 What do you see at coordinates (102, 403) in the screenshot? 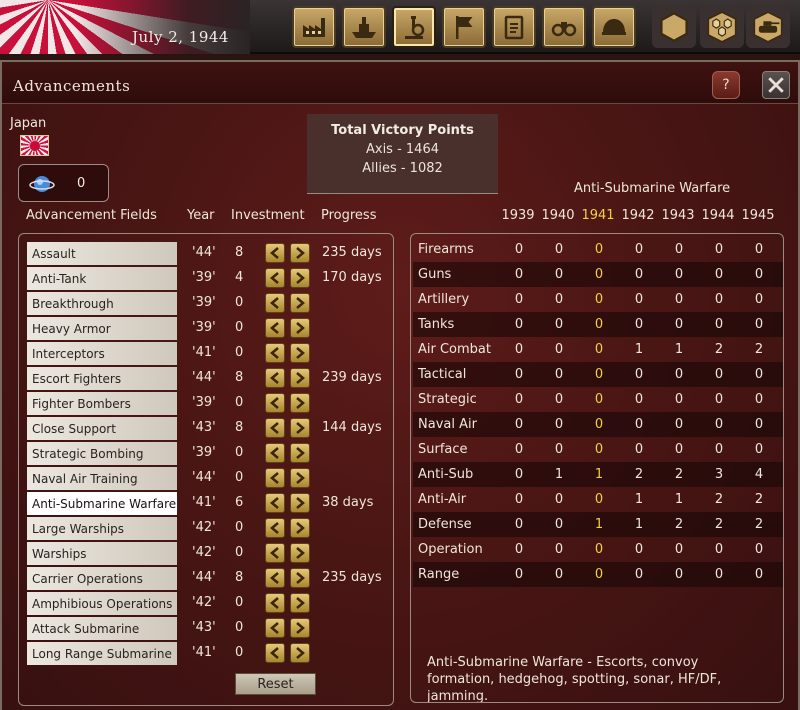
I see `advancement-field: Fighter Bombers` at bounding box center [102, 403].